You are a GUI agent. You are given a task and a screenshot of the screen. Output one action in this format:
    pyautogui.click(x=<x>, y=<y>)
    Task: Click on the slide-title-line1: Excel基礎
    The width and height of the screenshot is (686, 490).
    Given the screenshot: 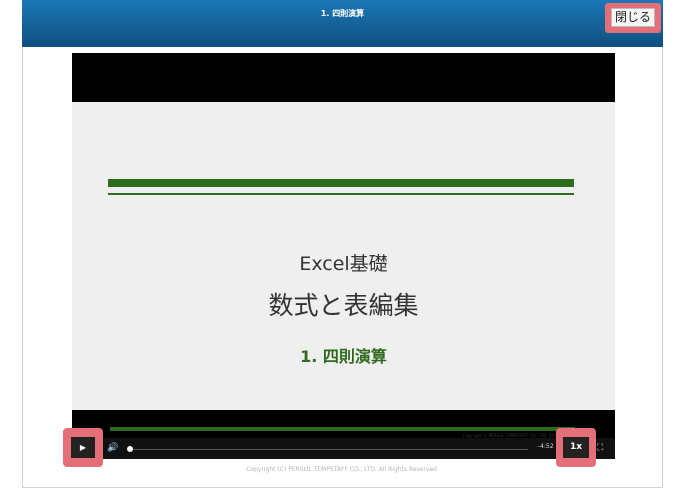 What is the action you would take?
    pyautogui.click(x=343, y=264)
    